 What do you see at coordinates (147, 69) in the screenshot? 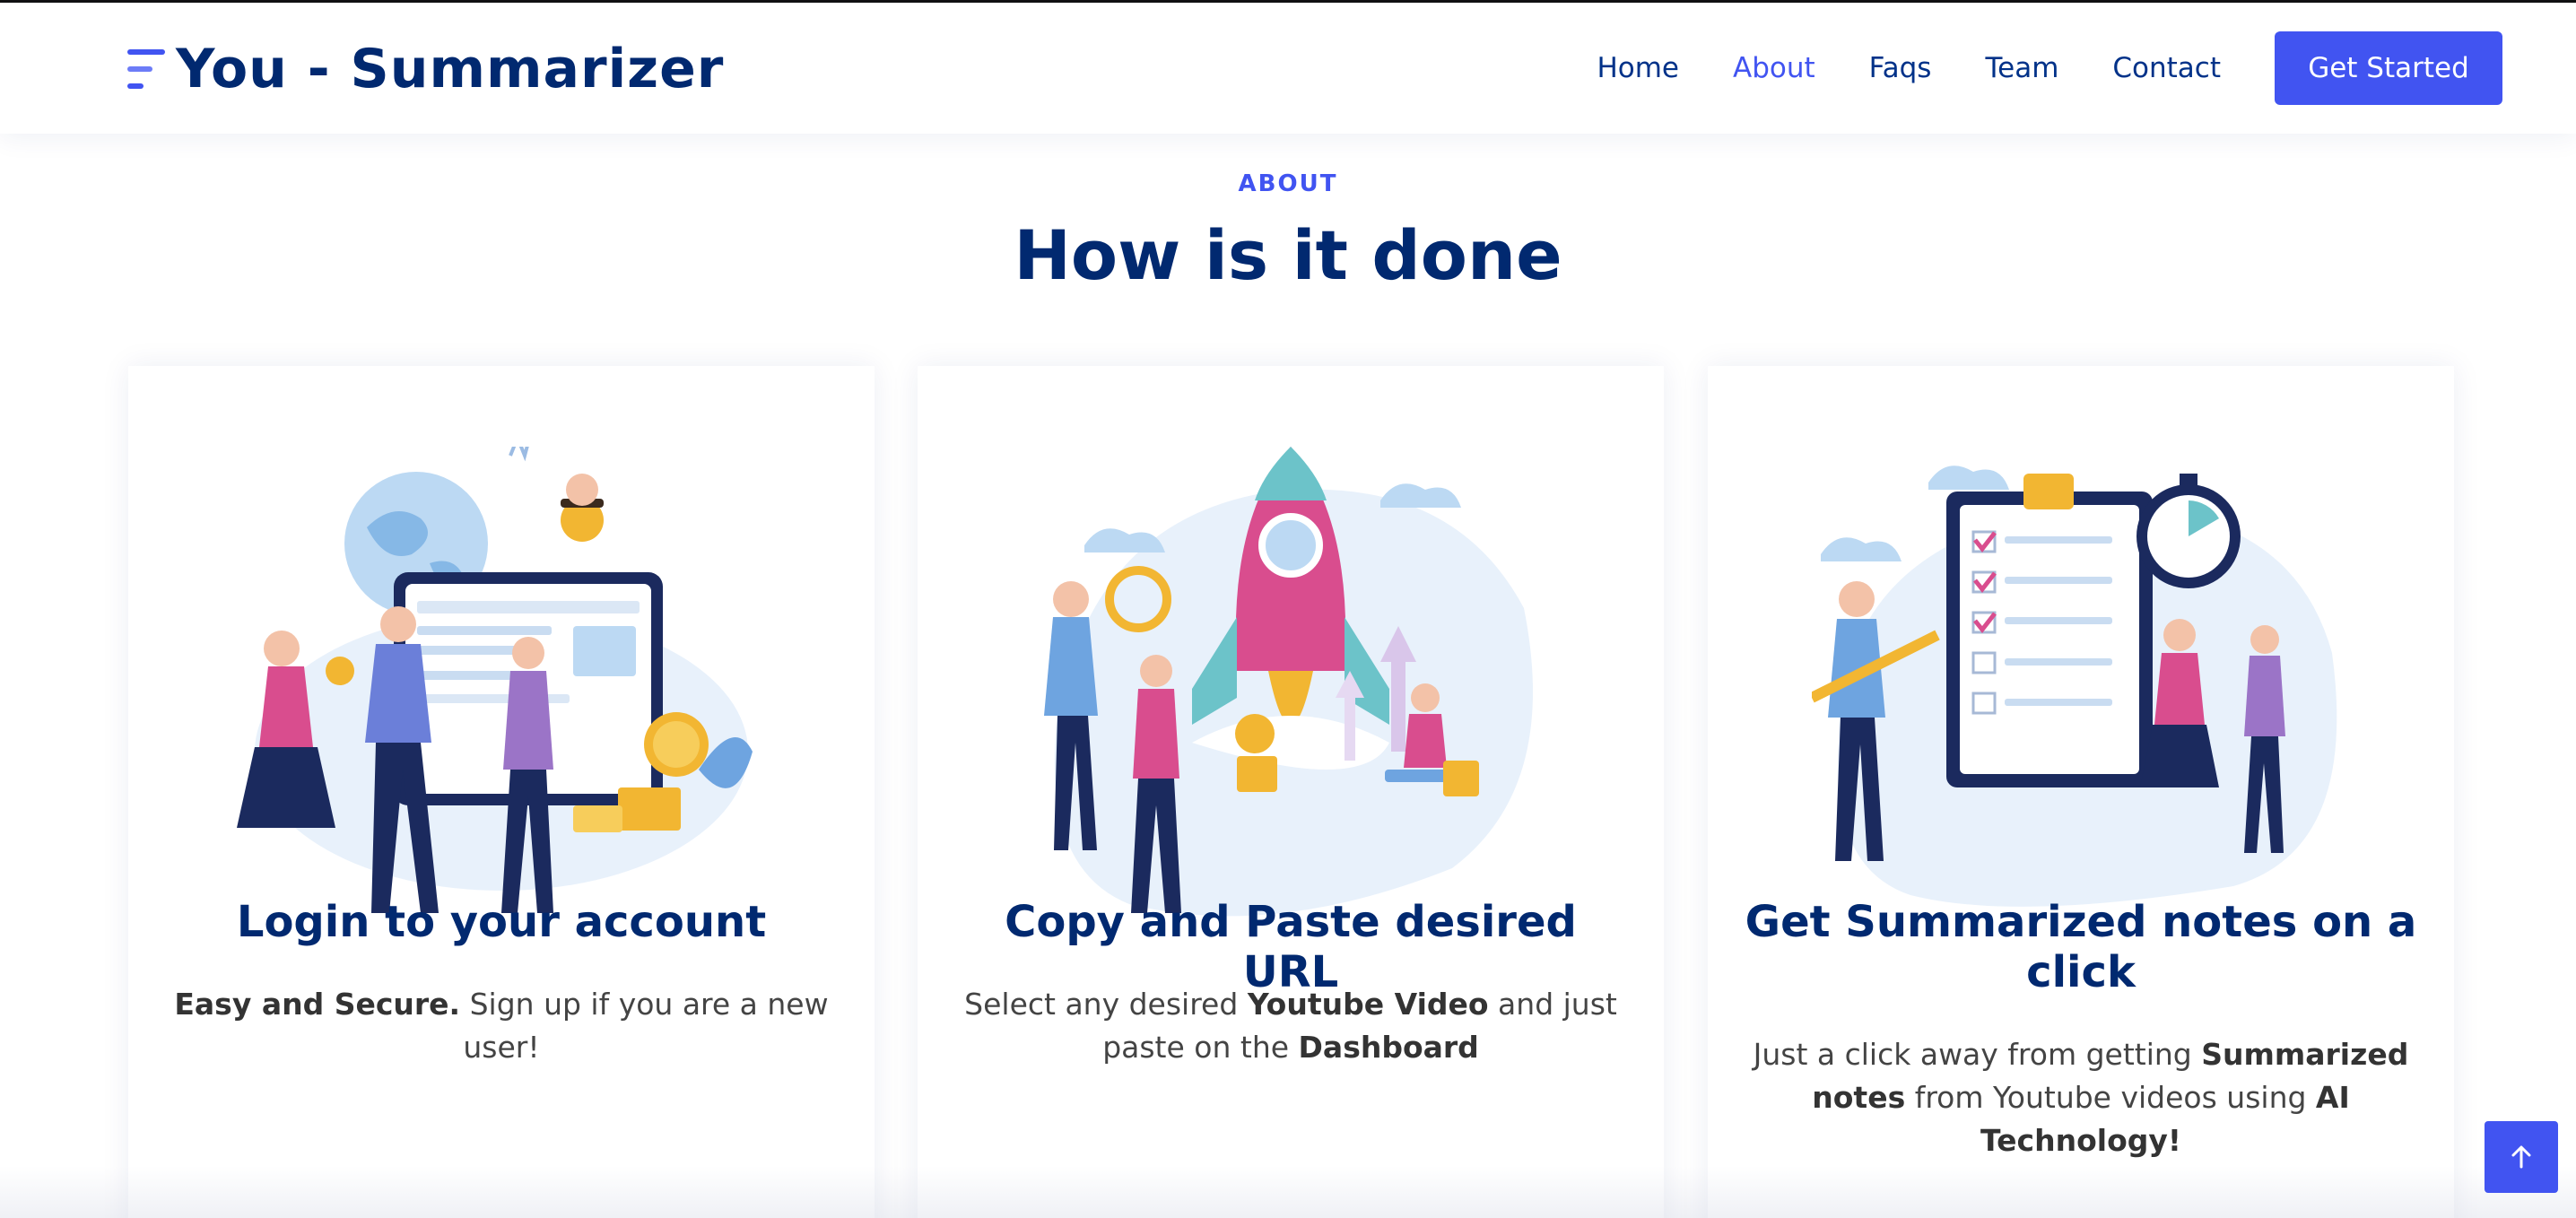
I see `menu-lines-icon` at bounding box center [147, 69].